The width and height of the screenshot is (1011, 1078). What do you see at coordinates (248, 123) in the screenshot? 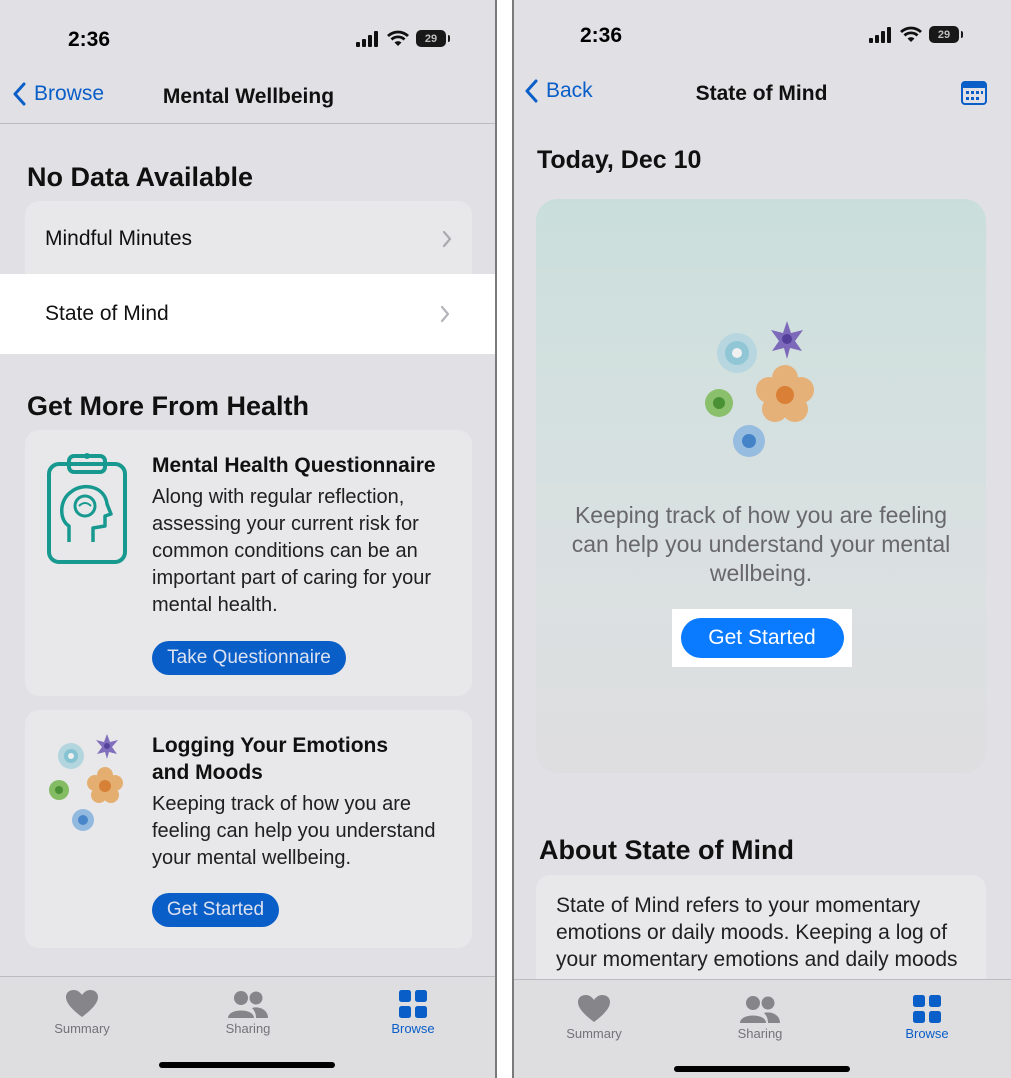
I see `nav-divider` at bounding box center [248, 123].